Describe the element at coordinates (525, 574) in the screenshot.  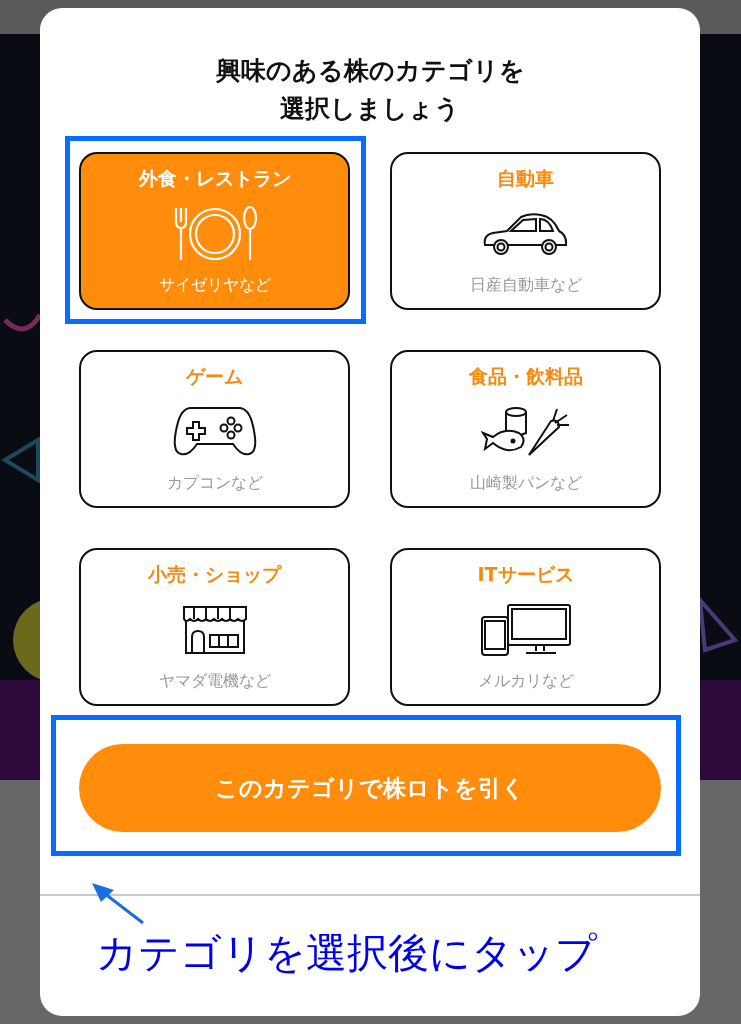
I see `category-name: ITサービス` at that location.